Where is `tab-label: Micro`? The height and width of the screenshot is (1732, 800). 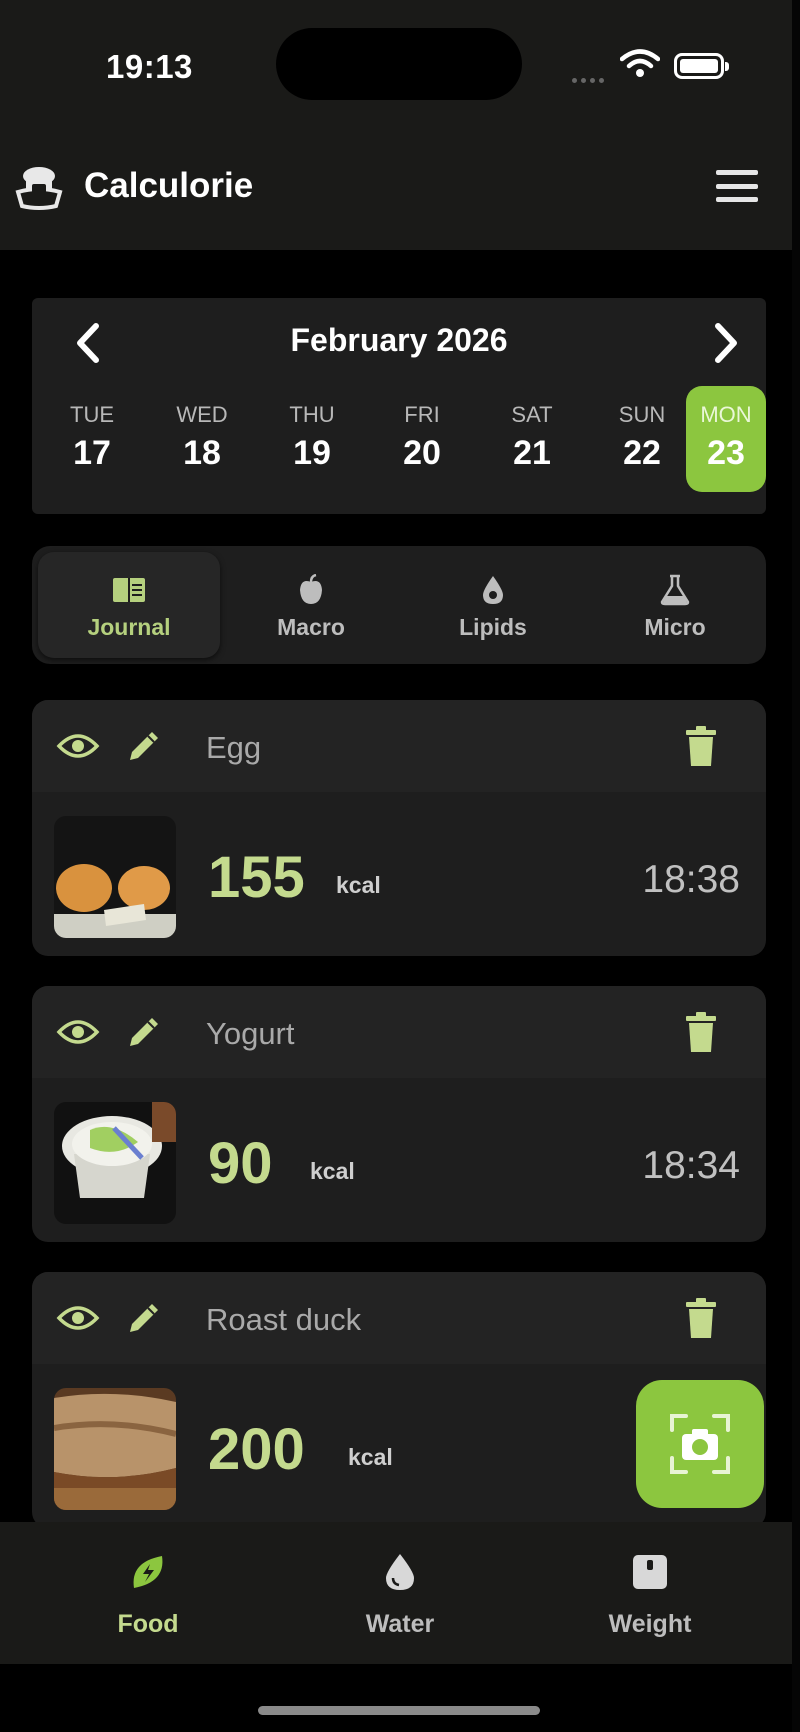 tab-label: Micro is located at coordinates (675, 627).